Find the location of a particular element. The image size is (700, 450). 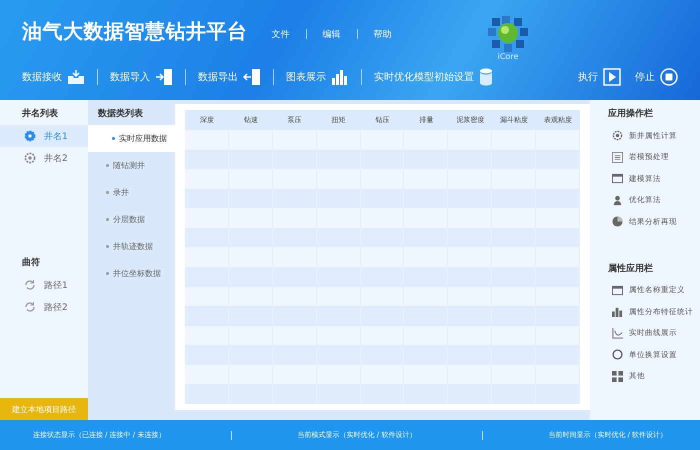

category-item: 实时应用数据 is located at coordinates (131, 138).